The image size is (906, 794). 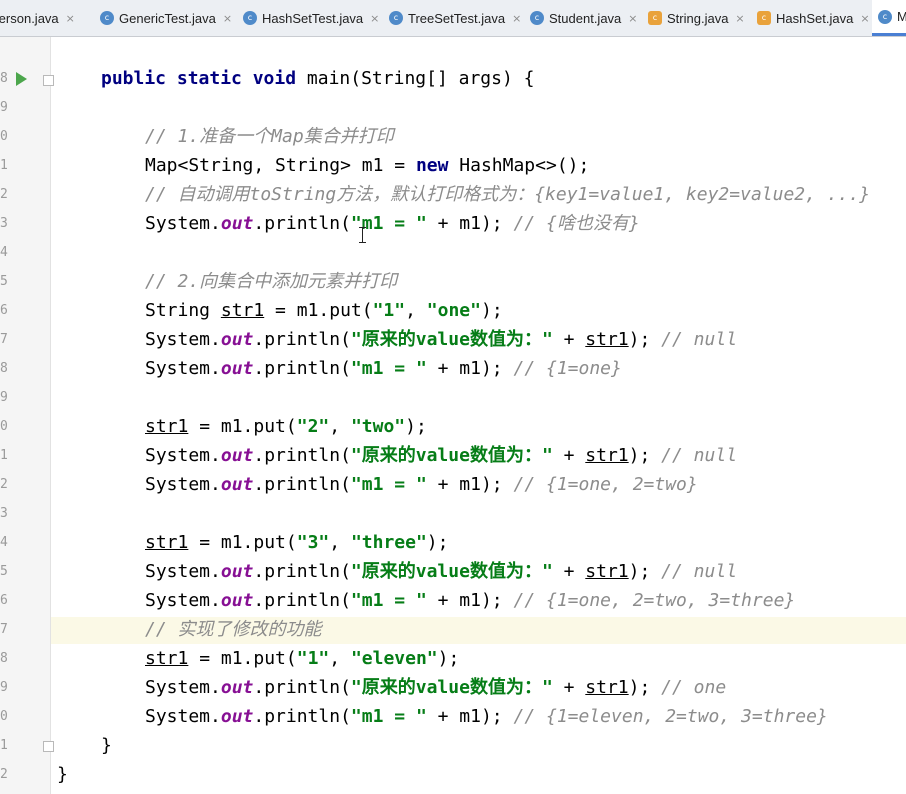 What do you see at coordinates (670, 716) in the screenshot?
I see `comment: // {1=eleven, 2=two, 3=three}` at bounding box center [670, 716].